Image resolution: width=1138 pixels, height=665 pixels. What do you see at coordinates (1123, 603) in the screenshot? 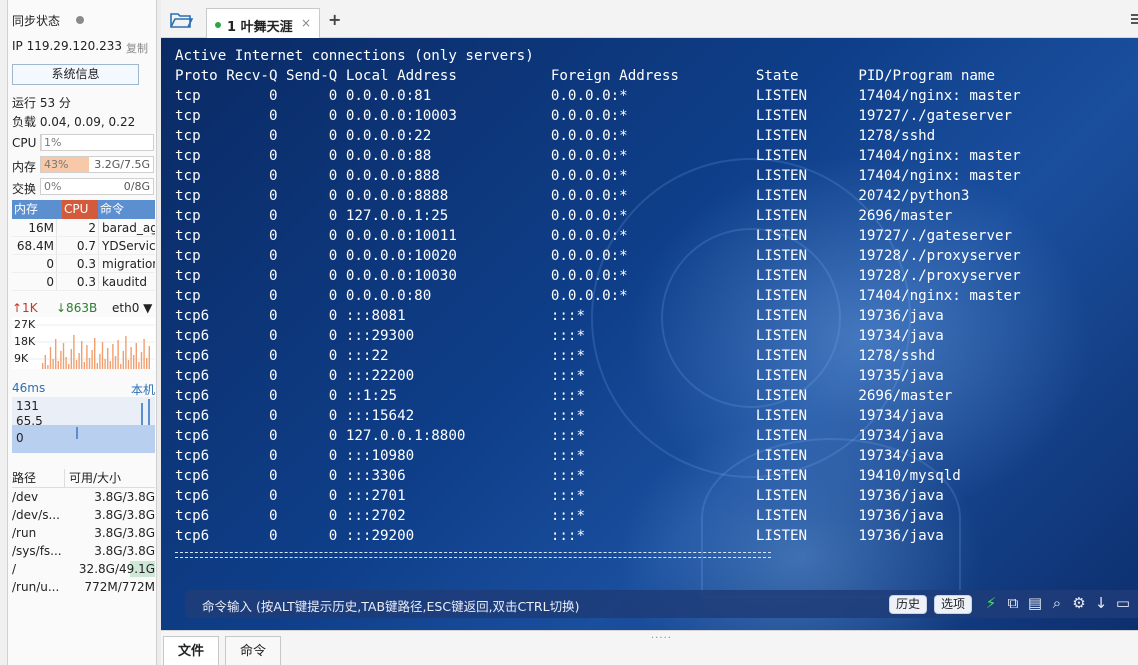
I see `window-icon: ▭` at bounding box center [1123, 603].